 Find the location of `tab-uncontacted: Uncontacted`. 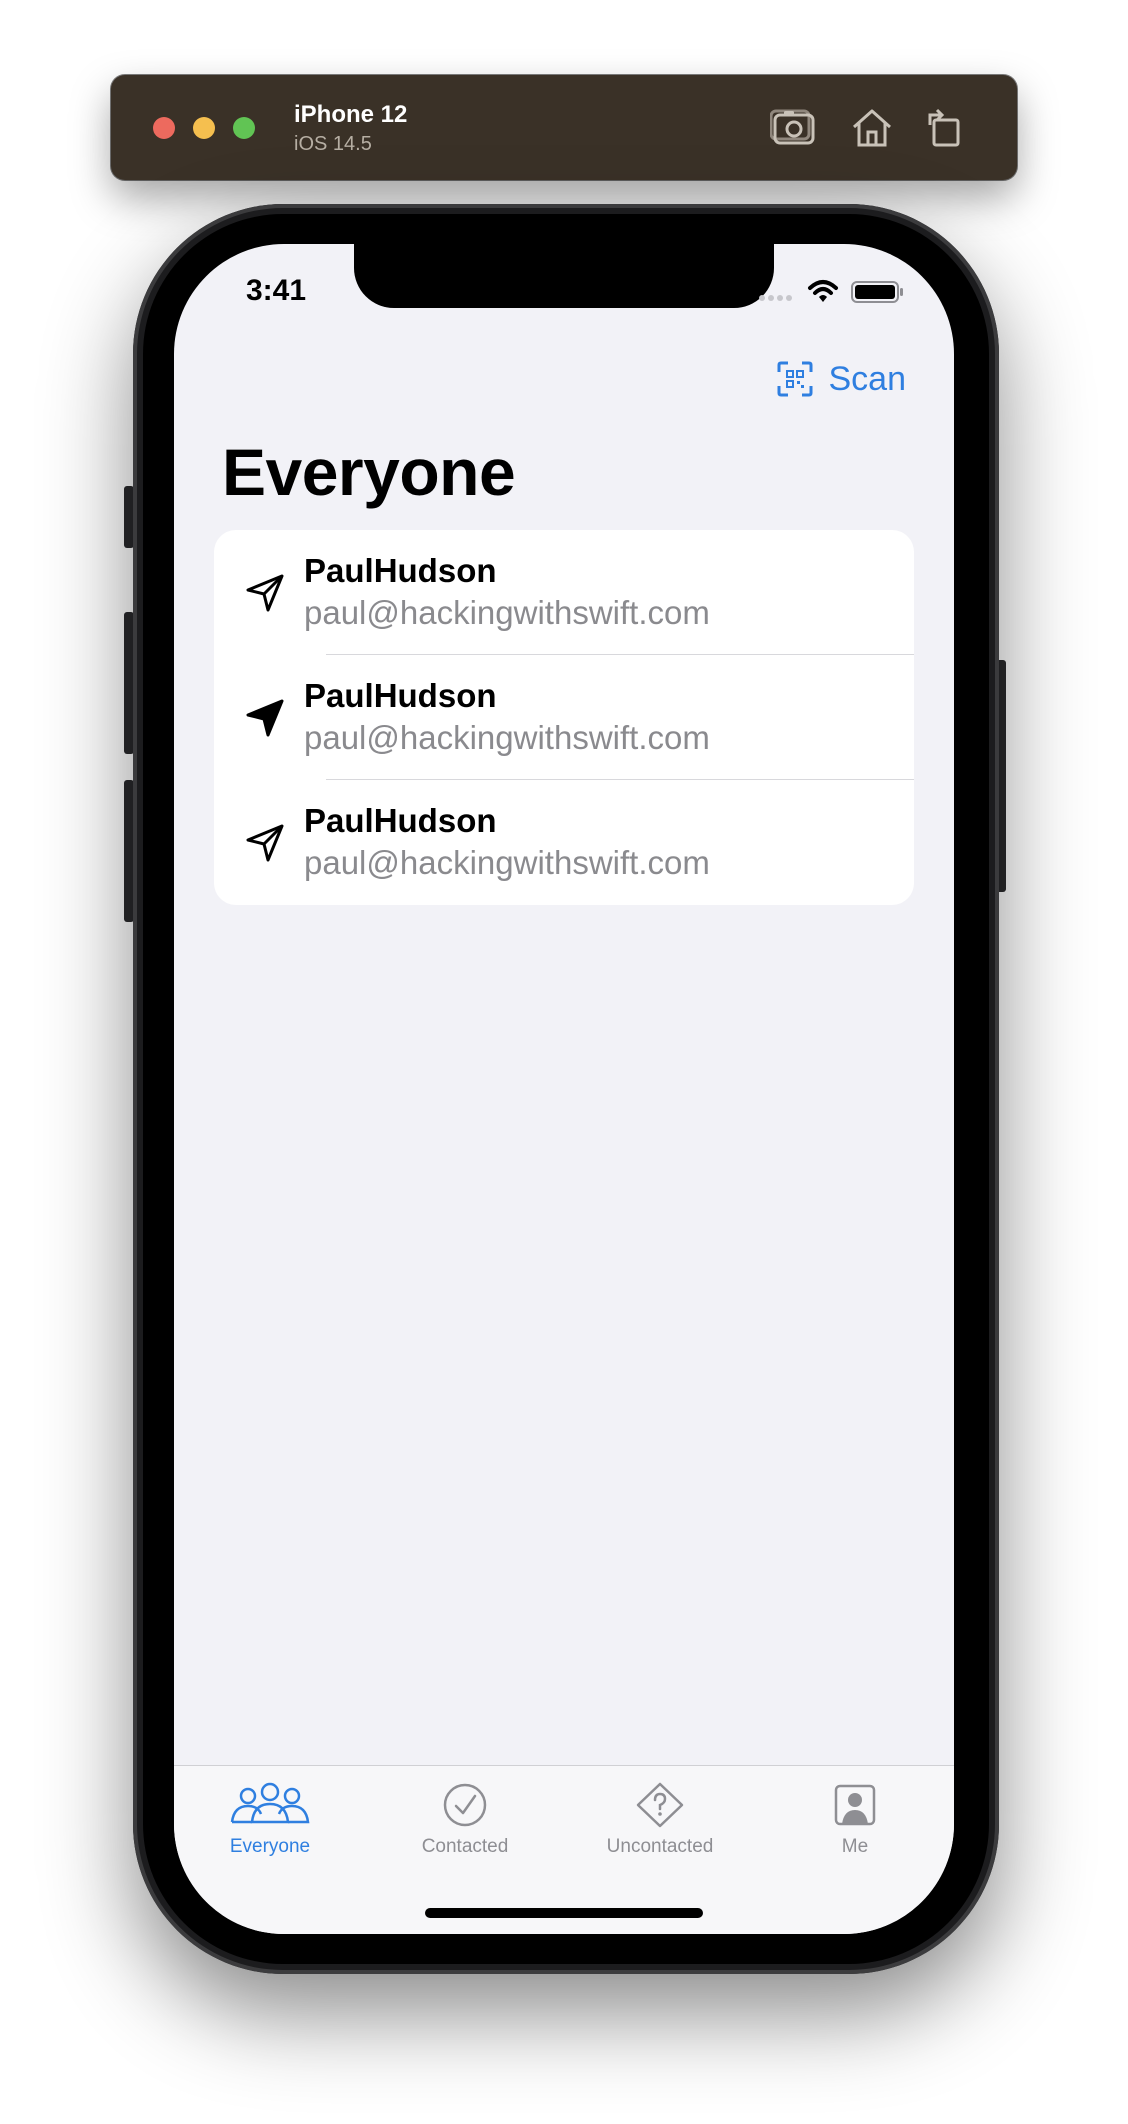

tab-uncontacted: Uncontacted is located at coordinates (660, 1827).